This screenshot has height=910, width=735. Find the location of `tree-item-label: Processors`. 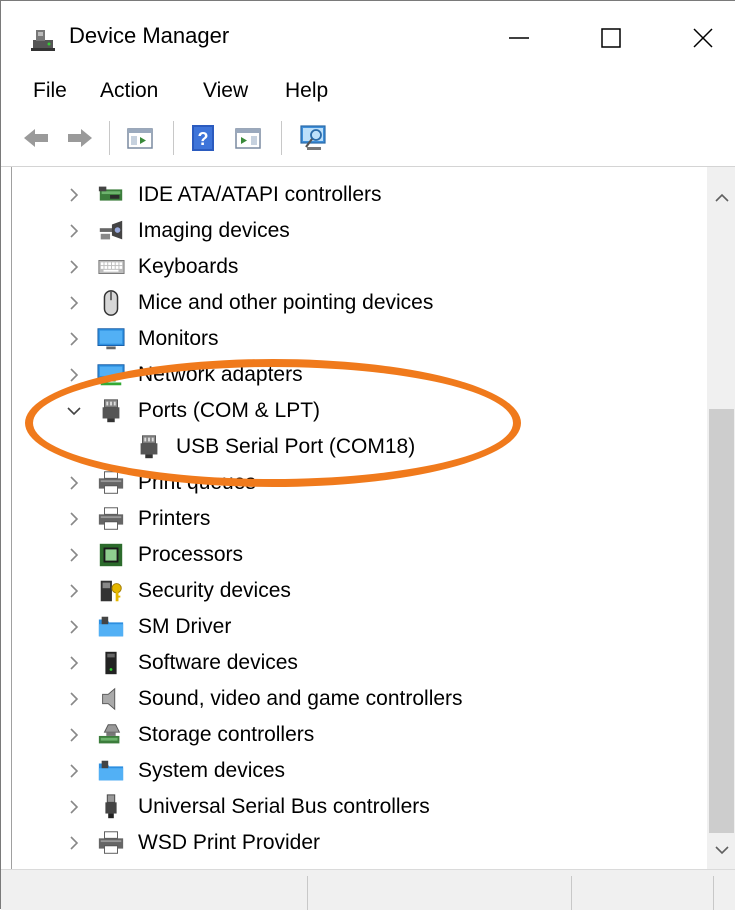

tree-item-label: Processors is located at coordinates (191, 554).